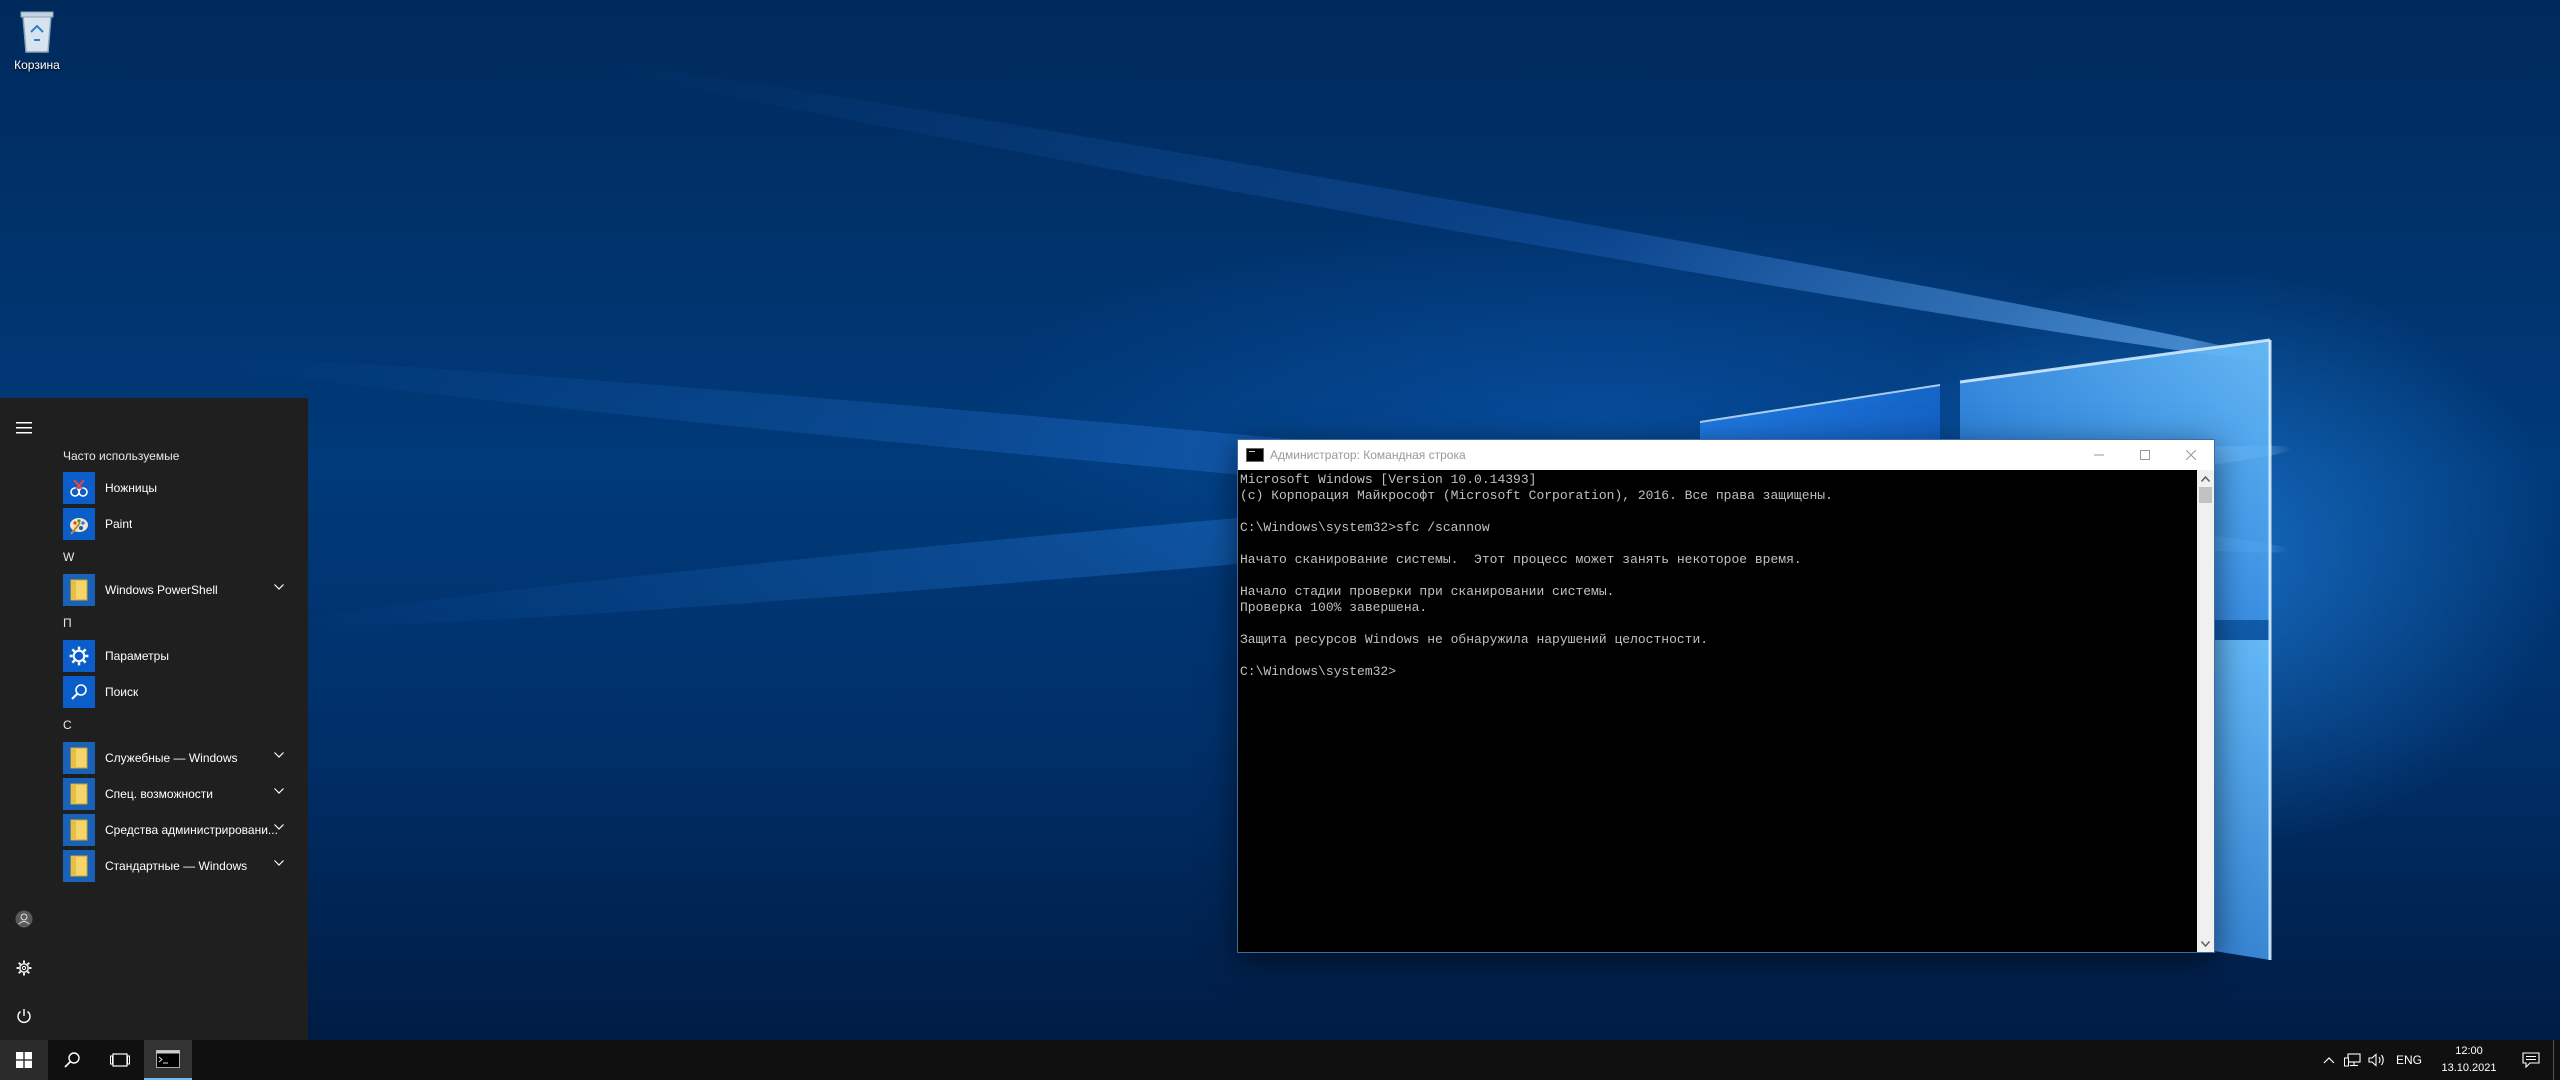  What do you see at coordinates (137, 656) in the screenshot?
I see `app-label: Параметры` at bounding box center [137, 656].